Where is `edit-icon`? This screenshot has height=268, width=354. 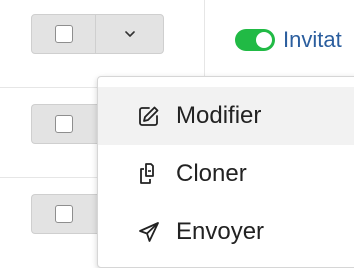 edit-icon is located at coordinates (149, 116).